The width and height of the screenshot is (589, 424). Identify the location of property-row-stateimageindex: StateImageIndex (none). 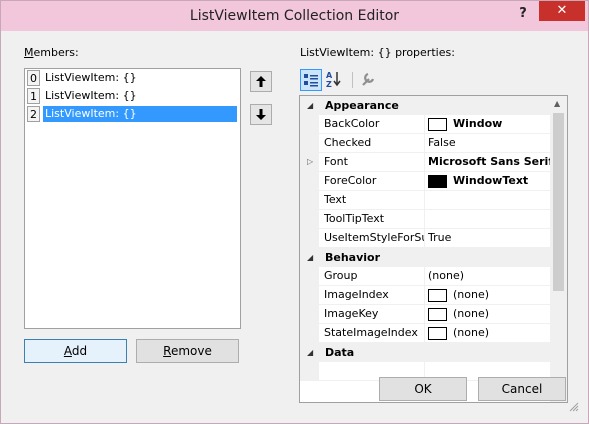
(425, 333).